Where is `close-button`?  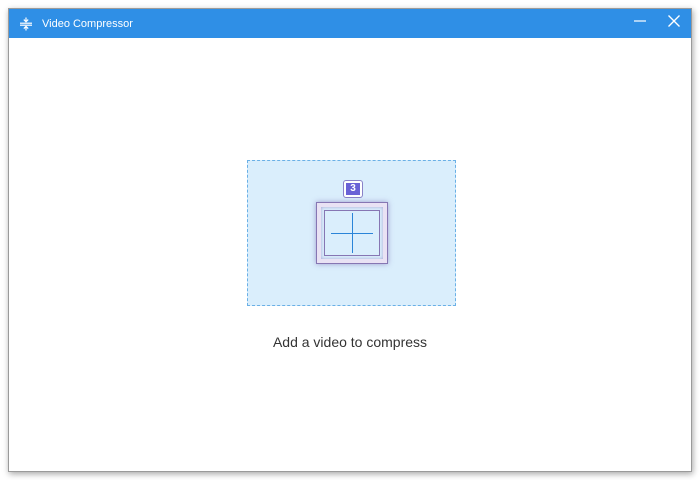 close-button is located at coordinates (674, 23).